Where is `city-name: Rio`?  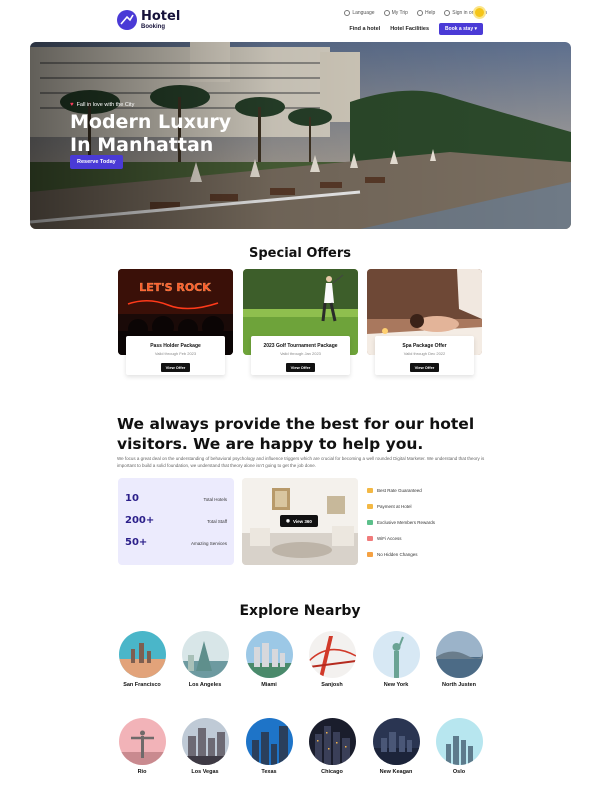 city-name: Rio is located at coordinates (142, 772).